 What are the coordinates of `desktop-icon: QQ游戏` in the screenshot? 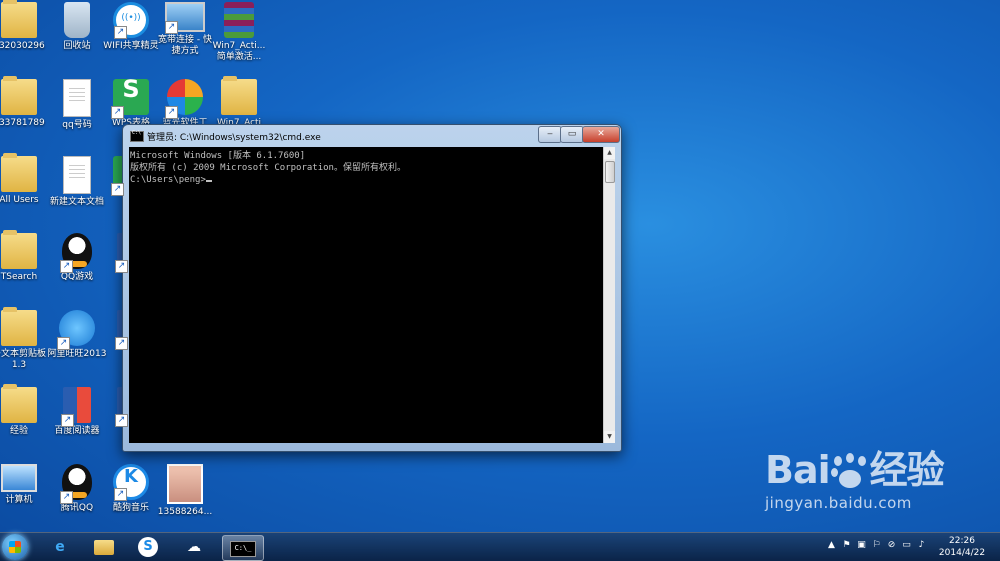 It's located at (77, 258).